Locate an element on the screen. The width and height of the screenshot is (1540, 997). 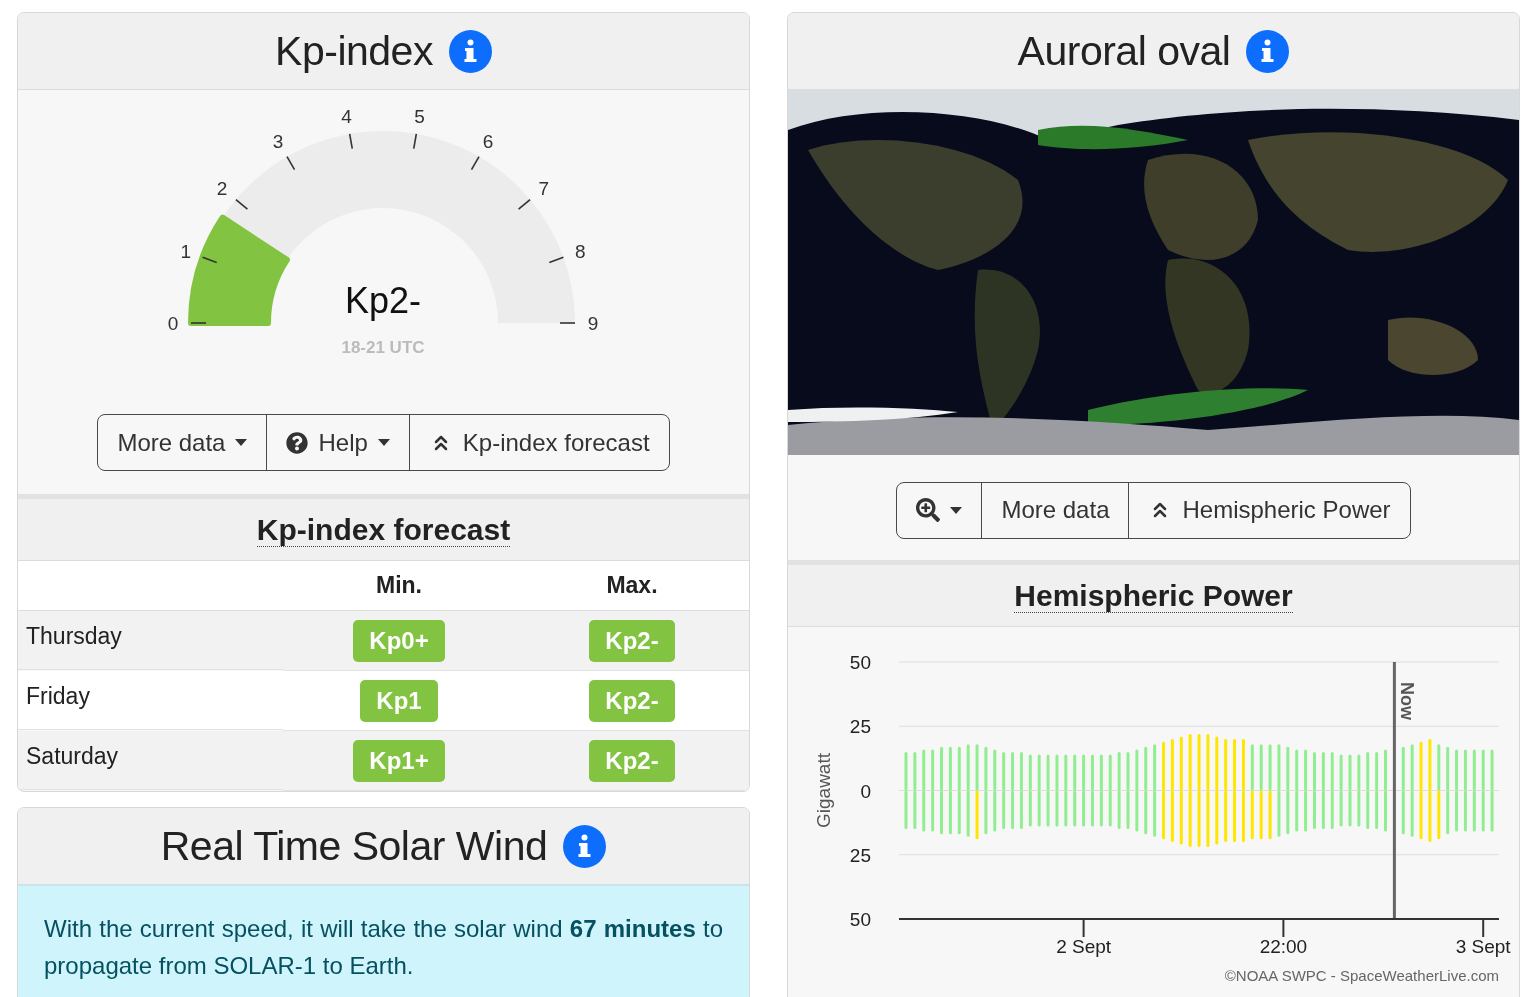
y-axis-label: Gigawatt is located at coordinates (823, 790).